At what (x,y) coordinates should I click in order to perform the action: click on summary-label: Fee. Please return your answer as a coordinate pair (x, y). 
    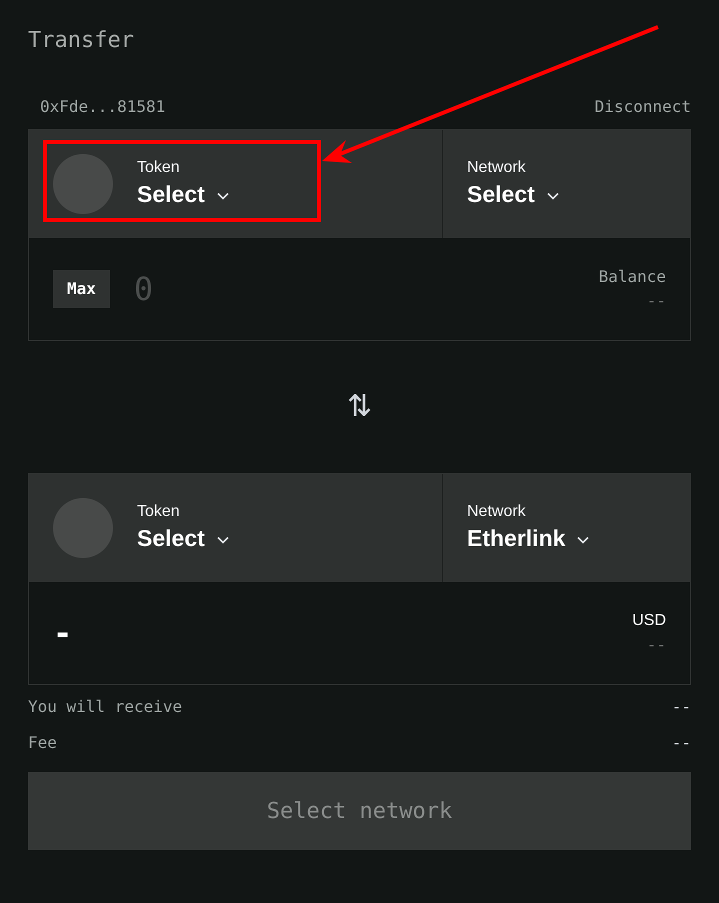
    Looking at the image, I should click on (42, 743).